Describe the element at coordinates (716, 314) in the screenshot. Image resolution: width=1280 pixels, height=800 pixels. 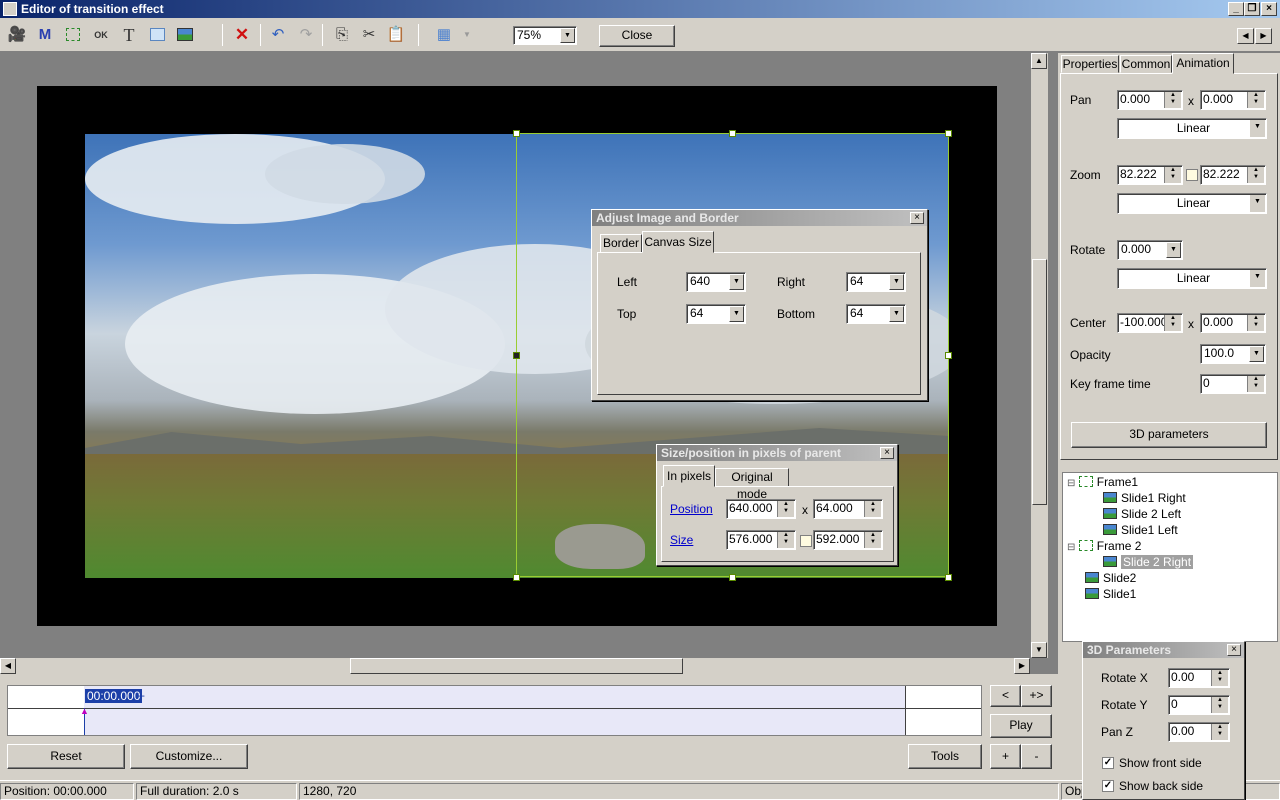
I see `top-select: 64 ▼` at that location.